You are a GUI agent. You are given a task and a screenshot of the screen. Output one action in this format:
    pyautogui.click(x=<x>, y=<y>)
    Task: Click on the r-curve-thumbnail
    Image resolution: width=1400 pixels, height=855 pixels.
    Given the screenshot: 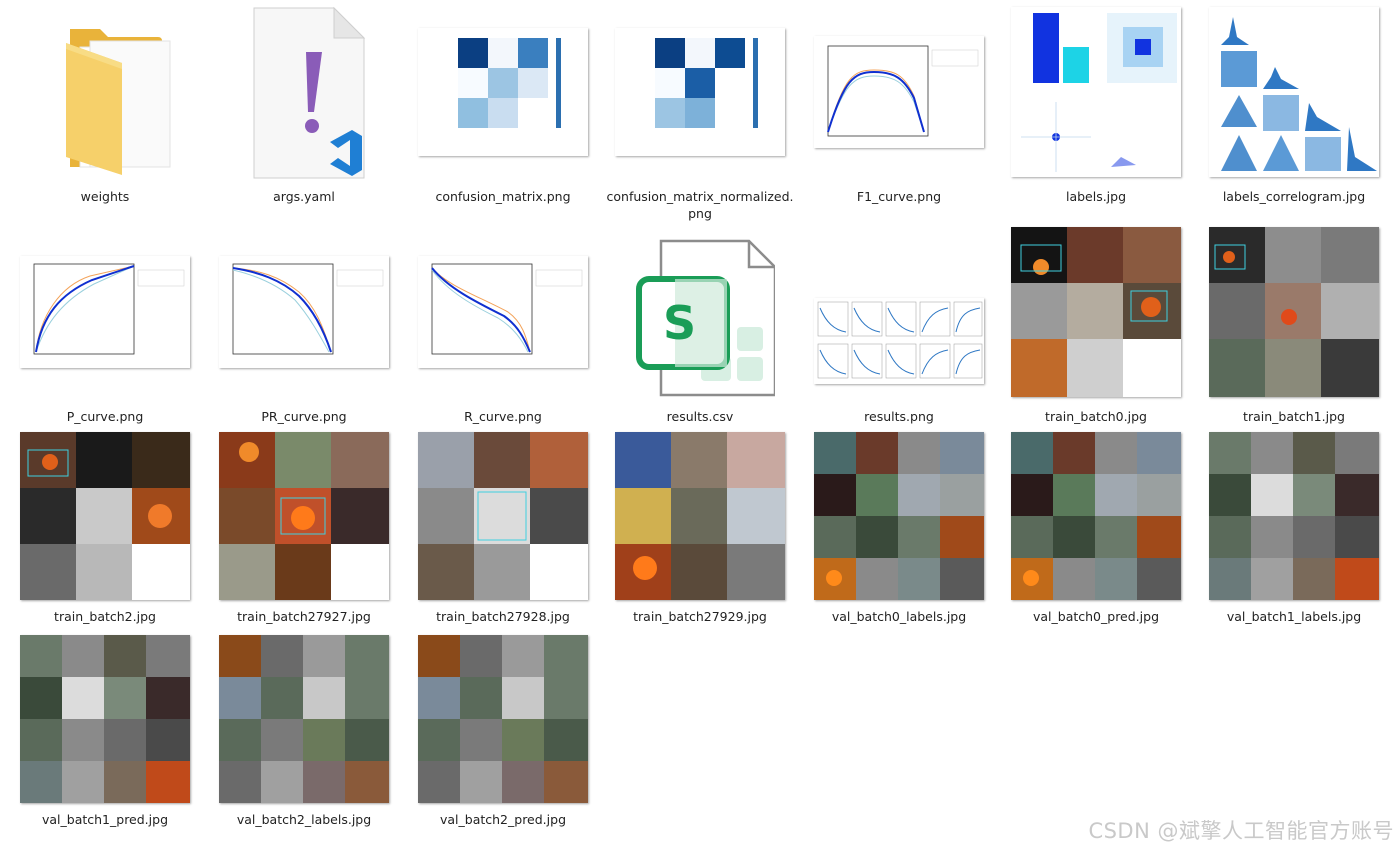 What is the action you would take?
    pyautogui.click(x=503, y=312)
    